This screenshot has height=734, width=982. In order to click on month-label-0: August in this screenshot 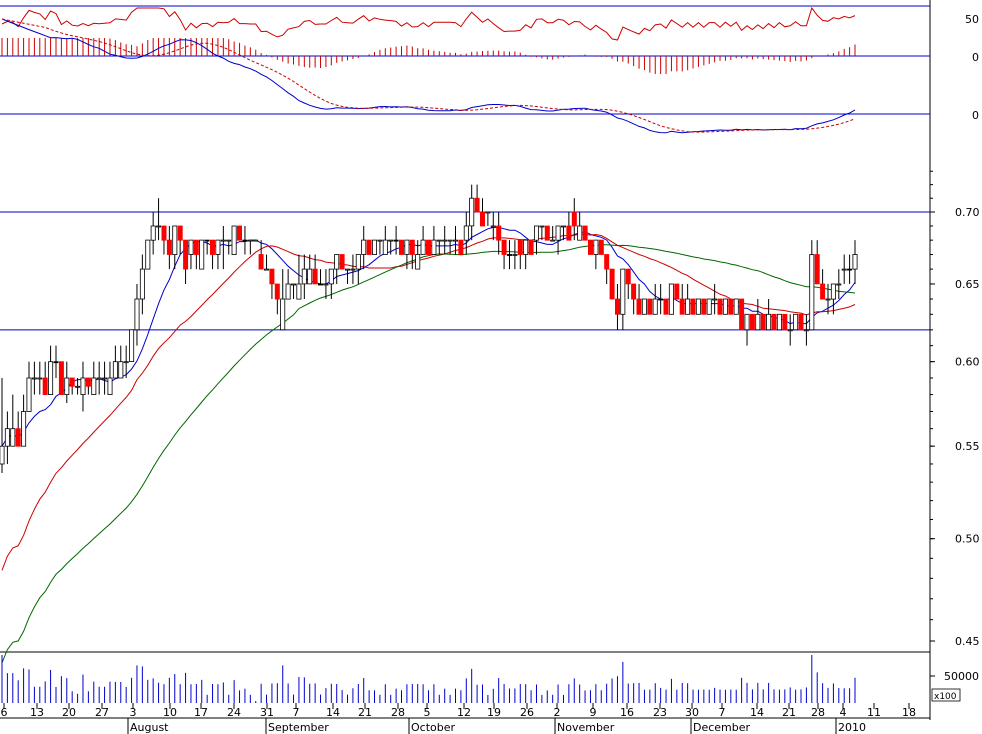, I will do `click(149, 727)`.